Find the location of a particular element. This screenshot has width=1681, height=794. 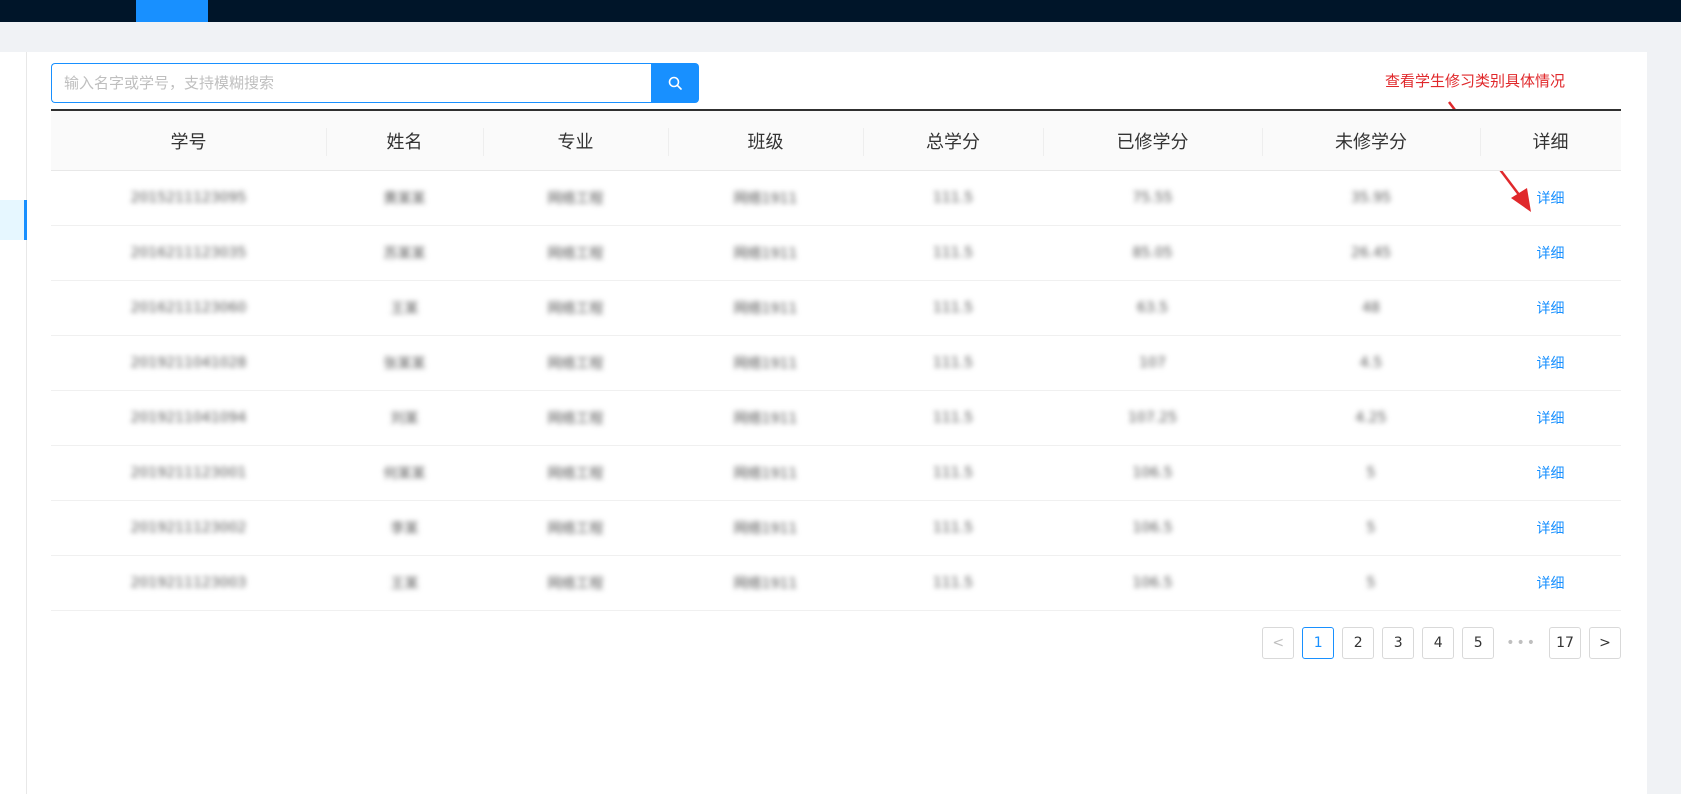

cell-student-id: 2016211123060 is located at coordinates (188, 308).